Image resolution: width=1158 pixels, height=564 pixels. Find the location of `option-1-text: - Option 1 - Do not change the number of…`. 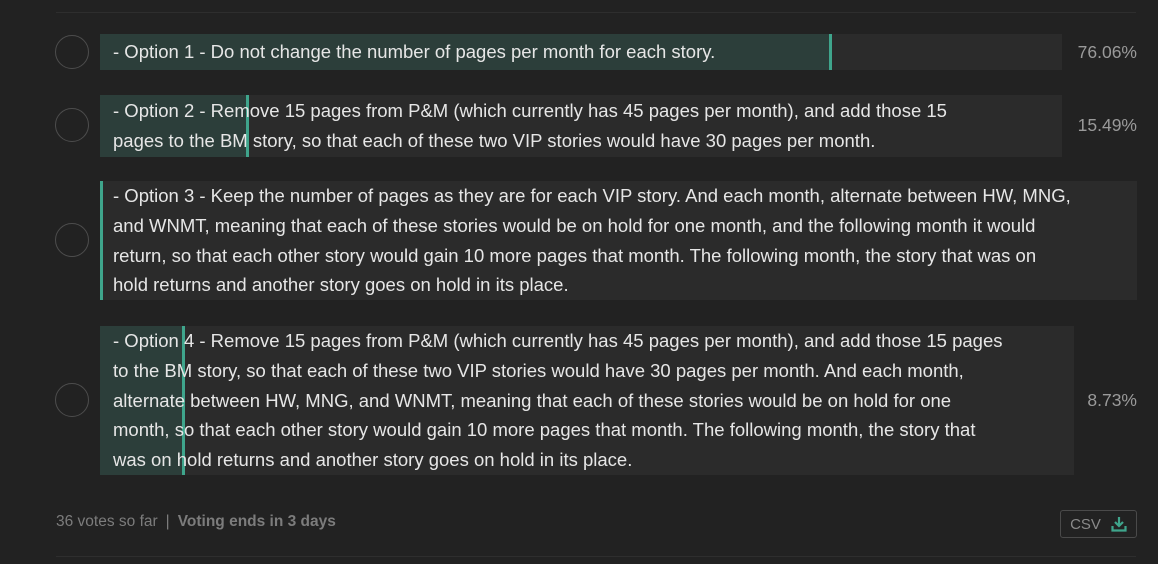

option-1-text: - Option 1 - Do not change the number of… is located at coordinates (581, 50).